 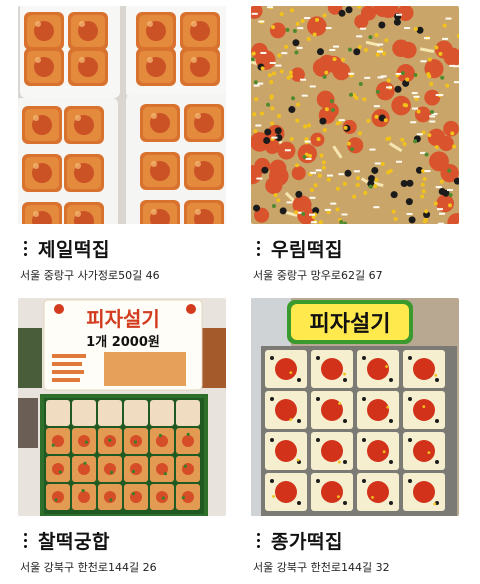 What do you see at coordinates (74, 248) in the screenshot?
I see `place-name: 제일떡집` at bounding box center [74, 248].